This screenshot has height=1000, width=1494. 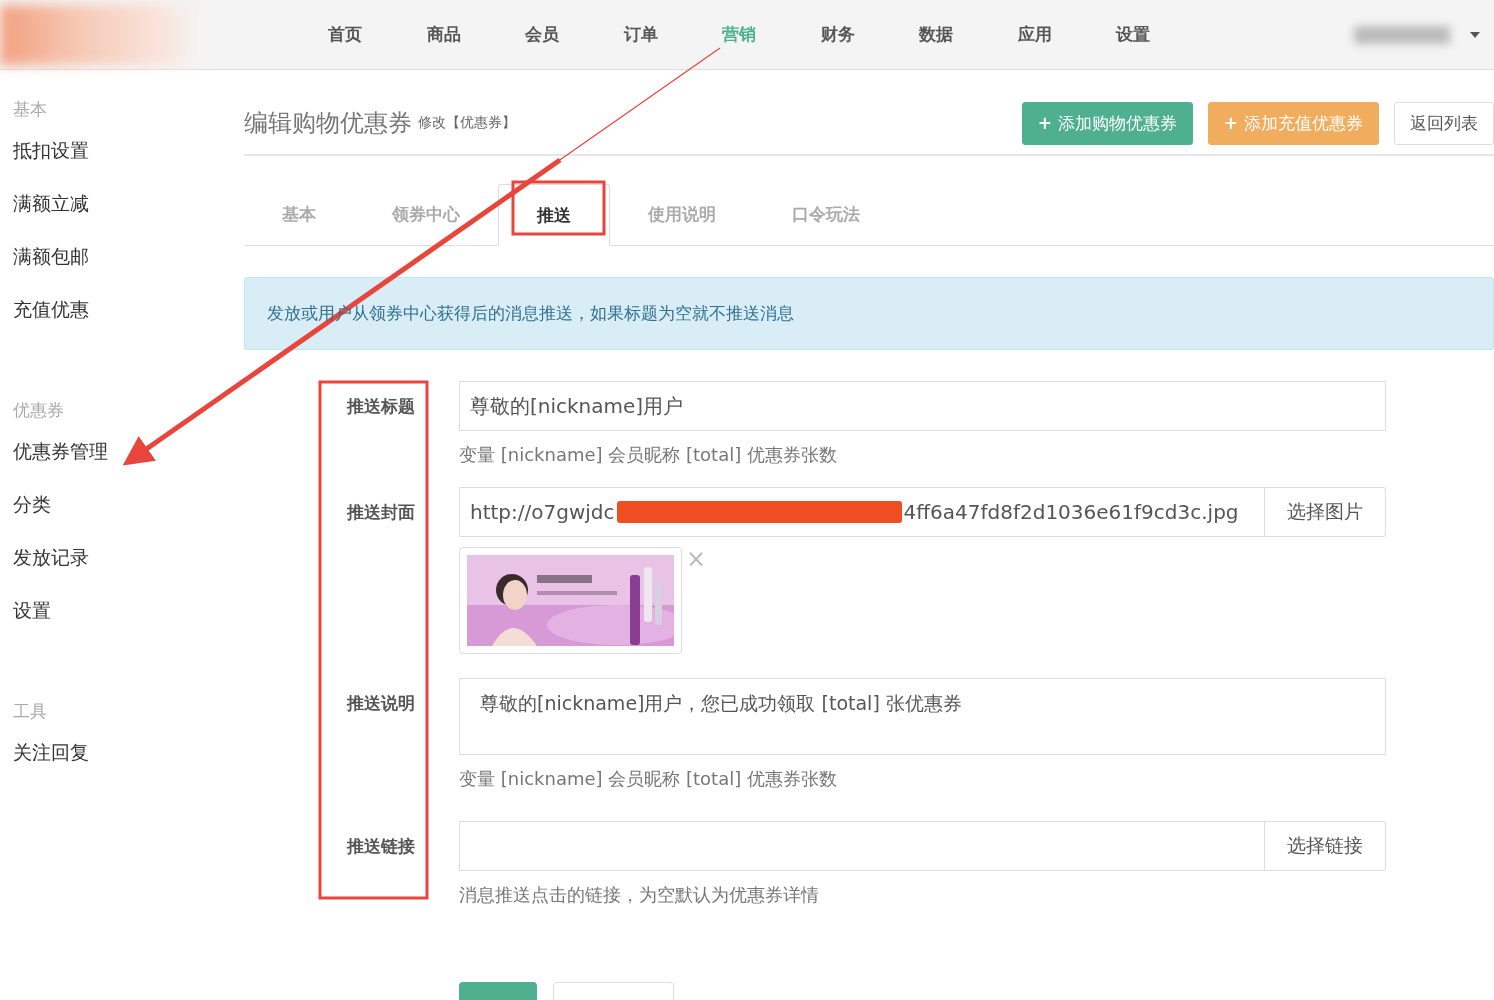 I want to click on sidebar-item: 分类, so click(x=128, y=517).